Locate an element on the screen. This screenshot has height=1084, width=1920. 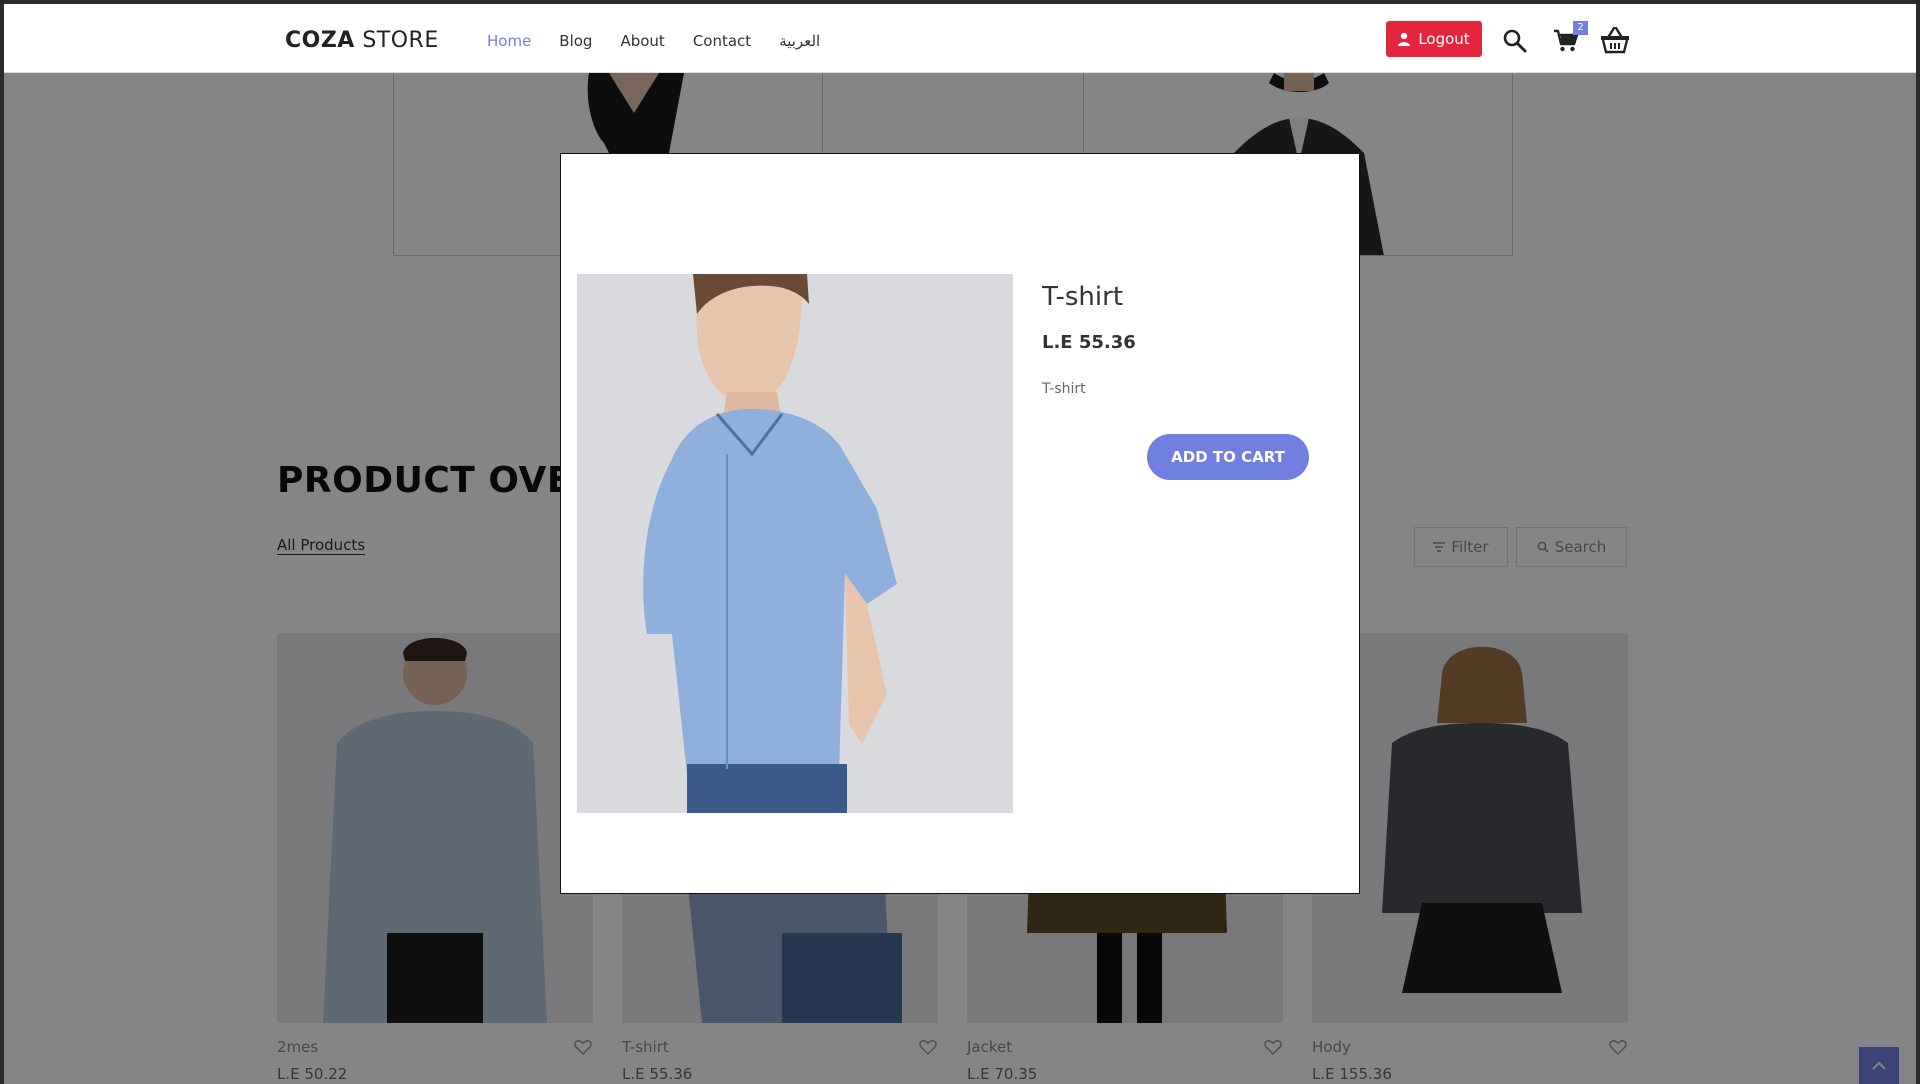
add-to-cart-button: ADD TO CART is located at coordinates (1228, 457).